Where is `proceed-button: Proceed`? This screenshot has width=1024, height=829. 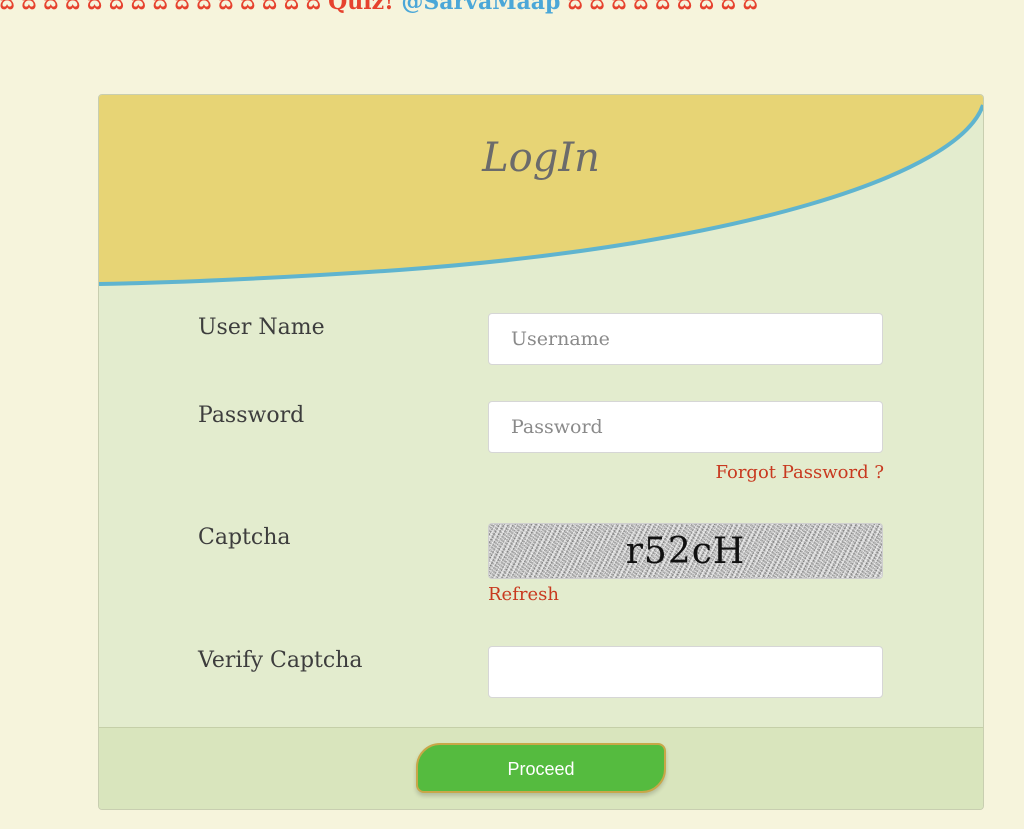 proceed-button: Proceed is located at coordinates (541, 768).